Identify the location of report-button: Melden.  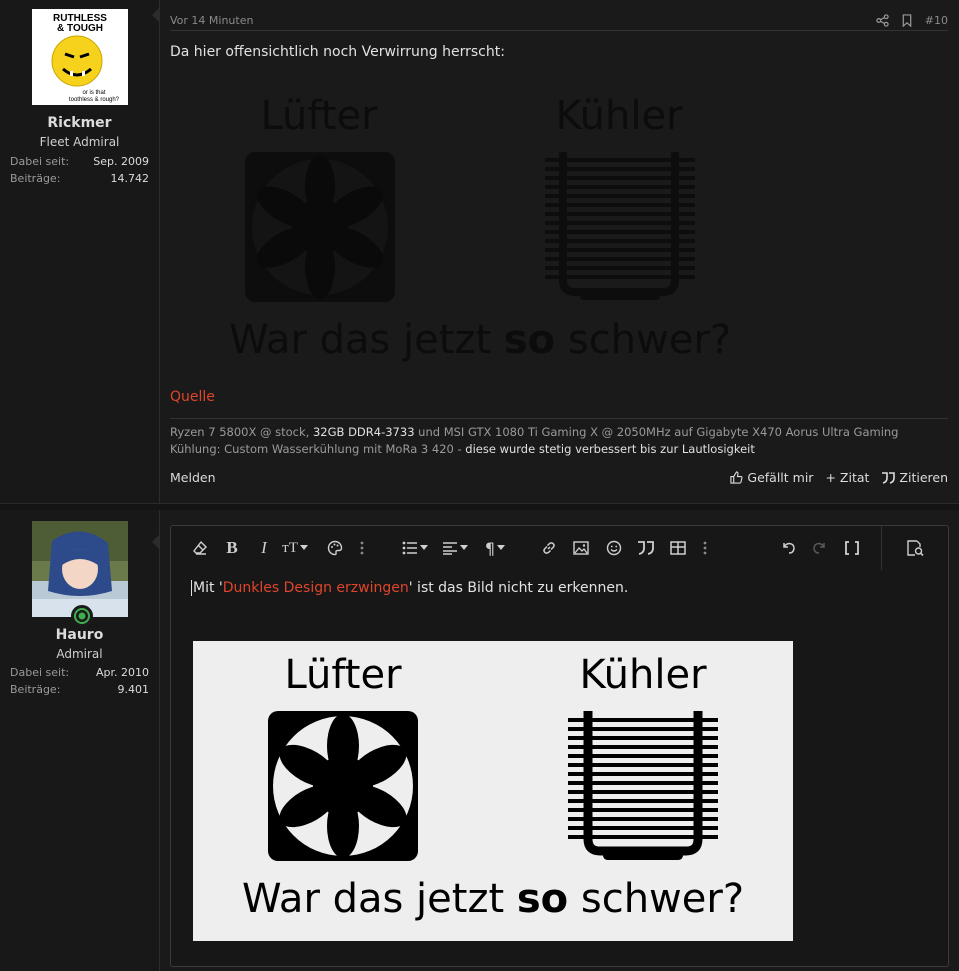
(193, 477).